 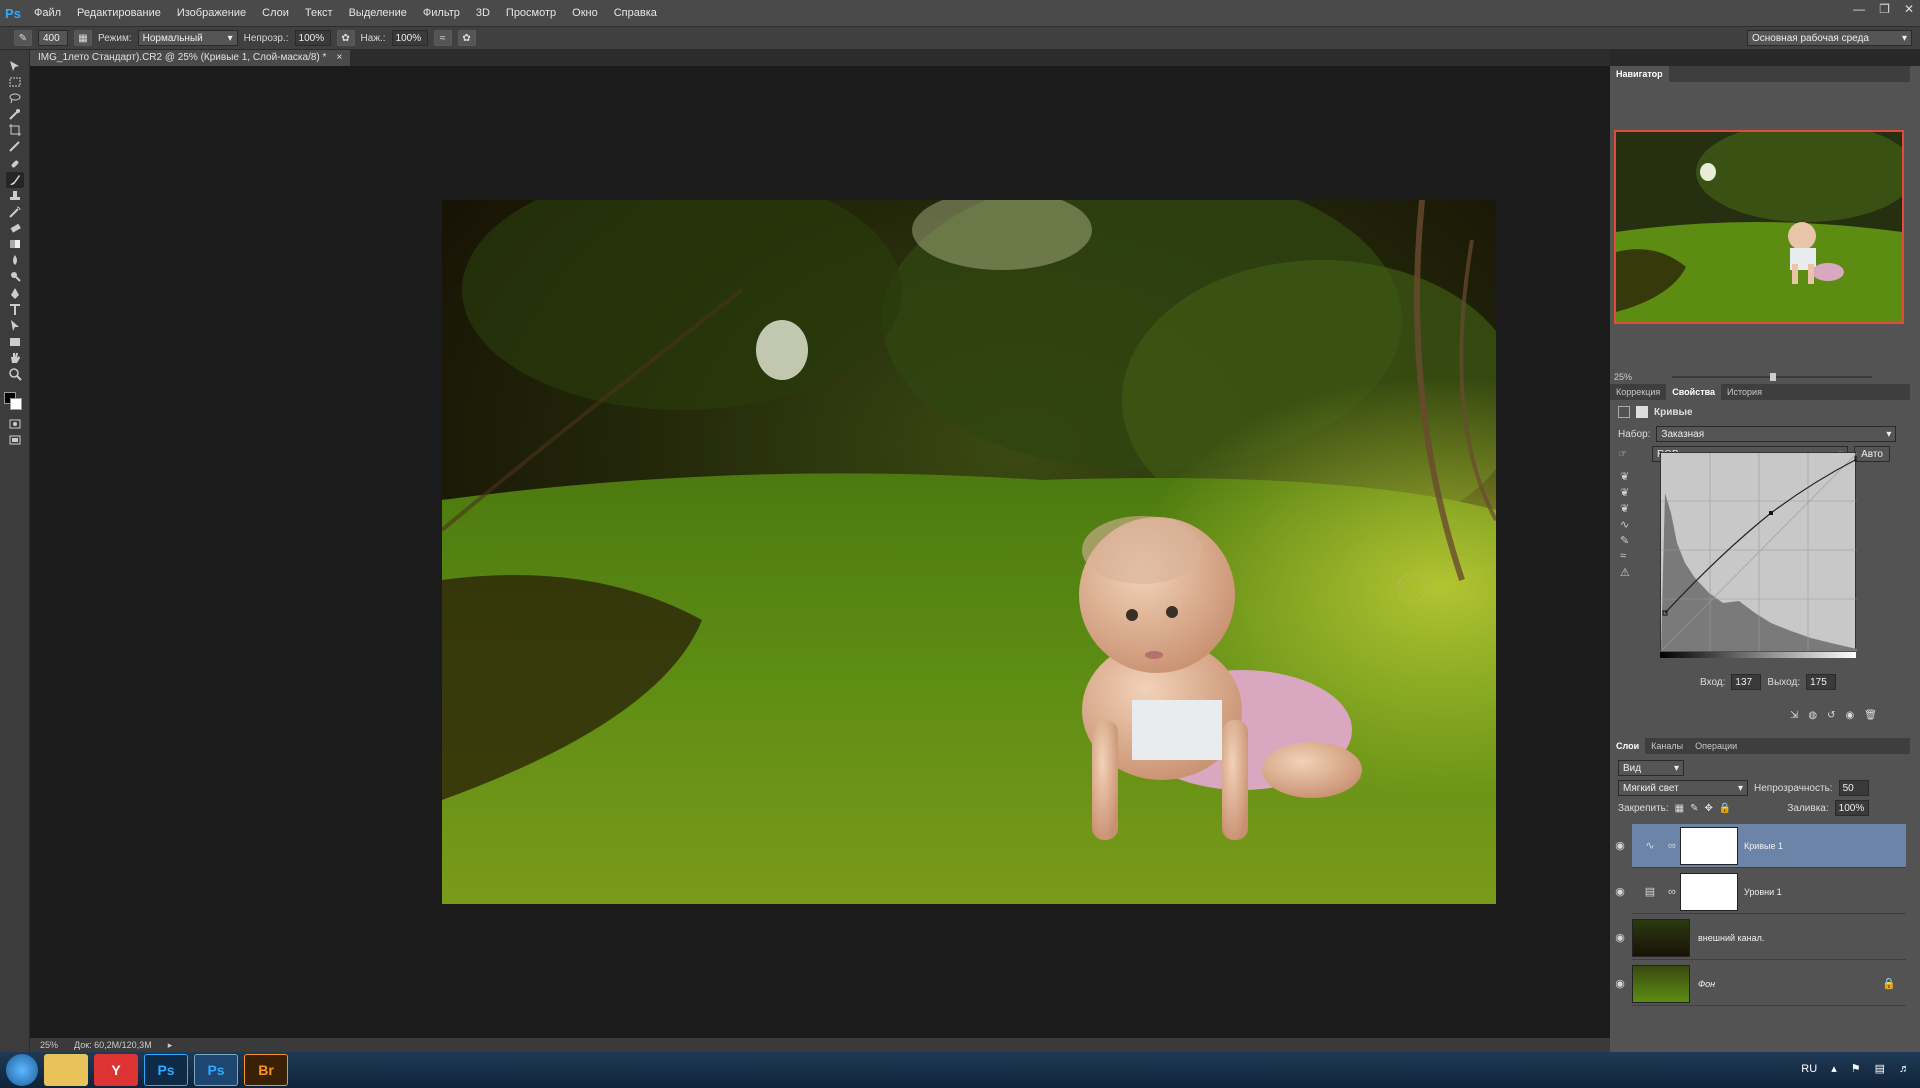 What do you see at coordinates (339, 58) in the screenshot?
I see `close-tab-icon: ×` at bounding box center [339, 58].